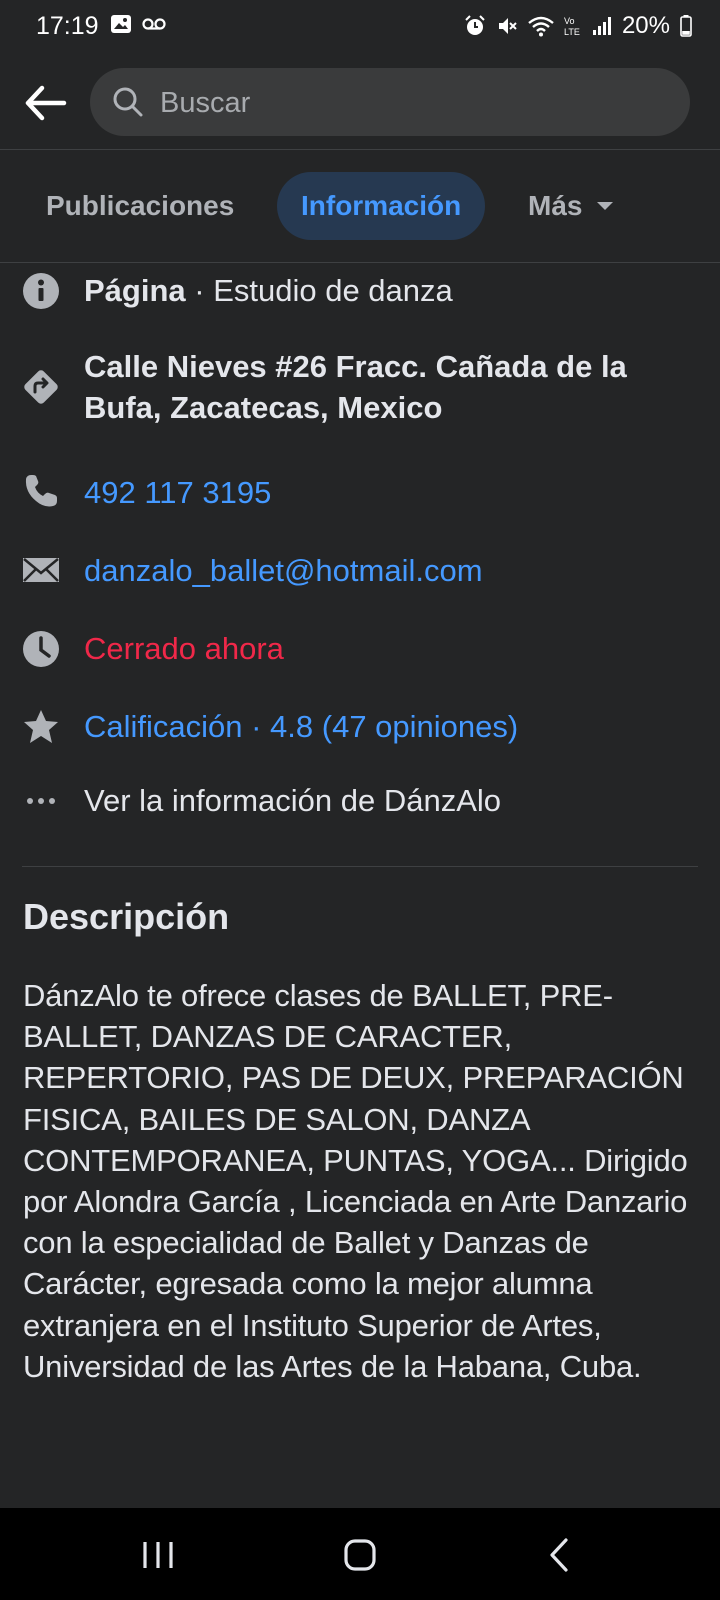 The width and height of the screenshot is (720, 1600). I want to click on more-dots-icon, so click(41, 801).